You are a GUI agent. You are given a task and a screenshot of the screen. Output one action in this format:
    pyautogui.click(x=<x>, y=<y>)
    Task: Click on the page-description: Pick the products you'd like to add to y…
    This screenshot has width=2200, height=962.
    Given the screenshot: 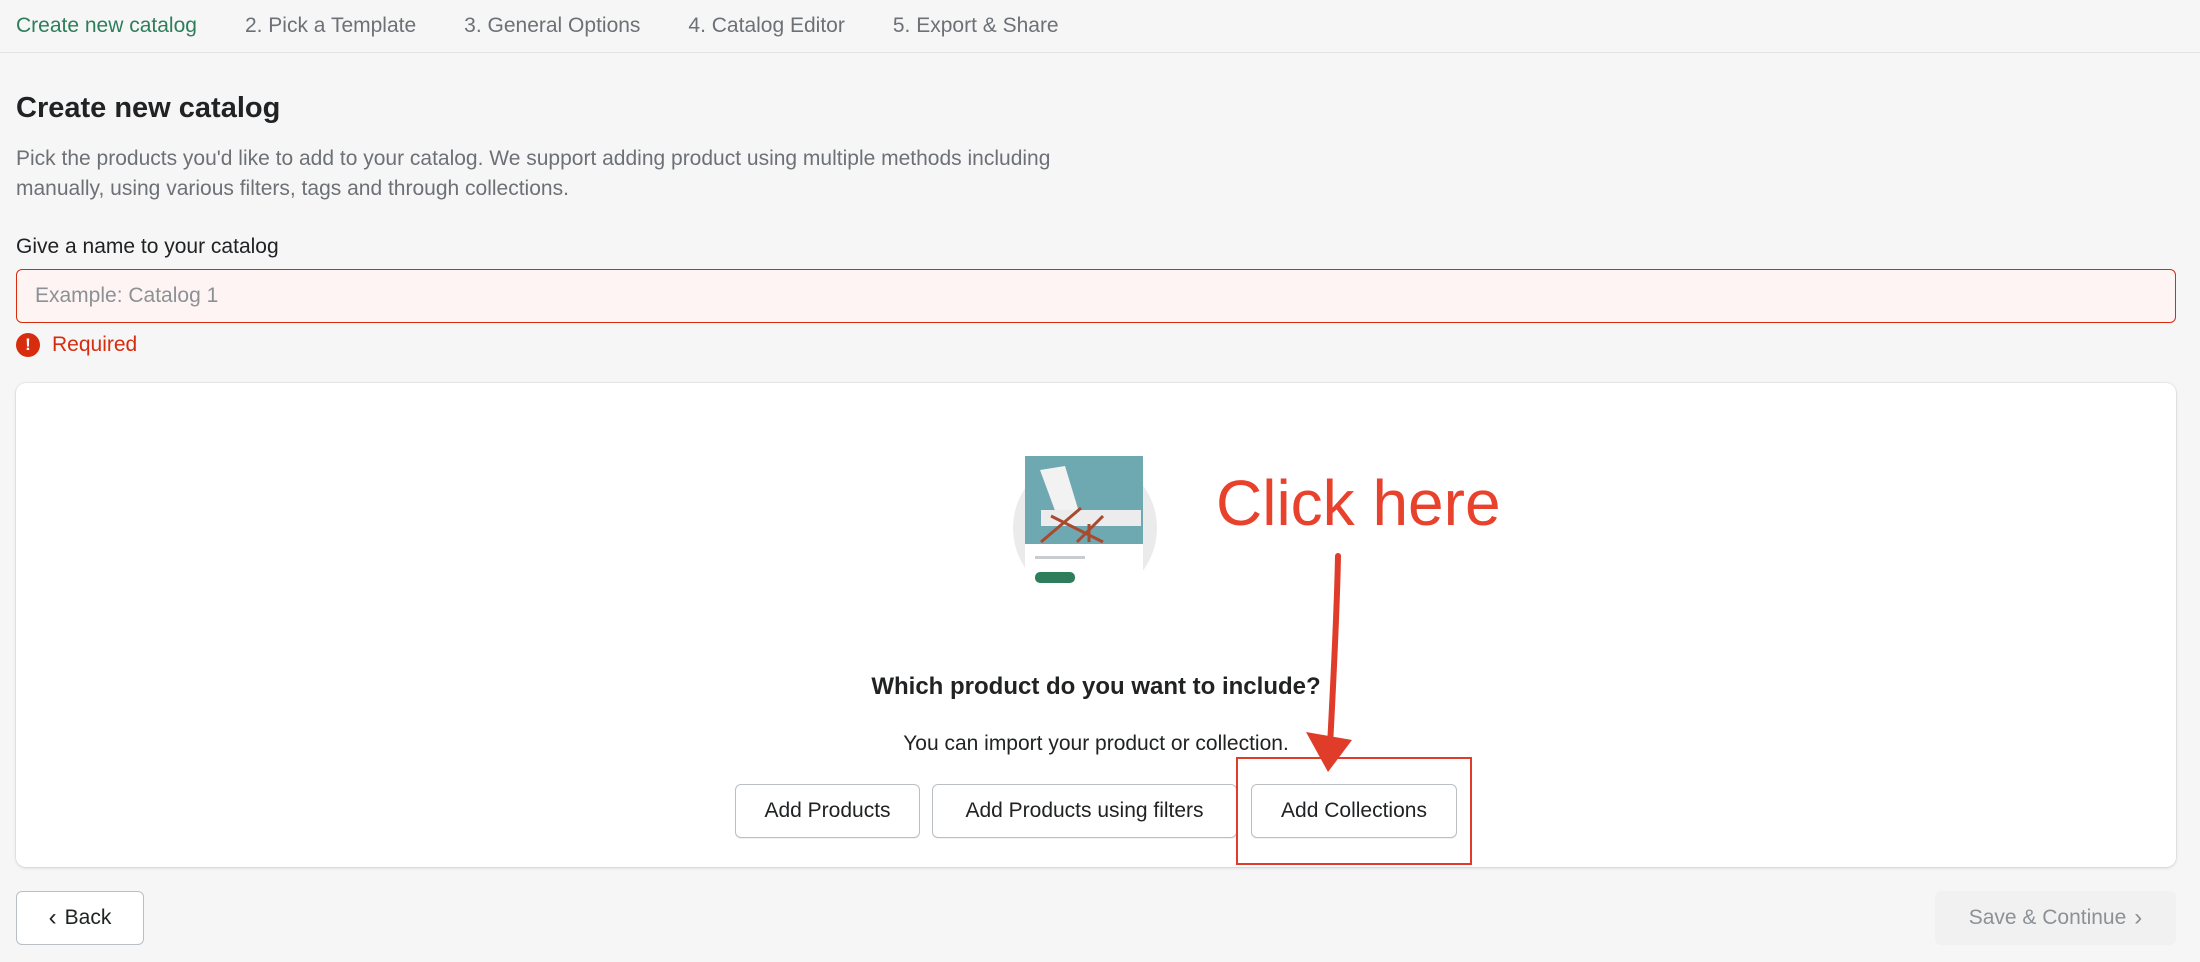 What is the action you would take?
    pyautogui.click(x=533, y=173)
    